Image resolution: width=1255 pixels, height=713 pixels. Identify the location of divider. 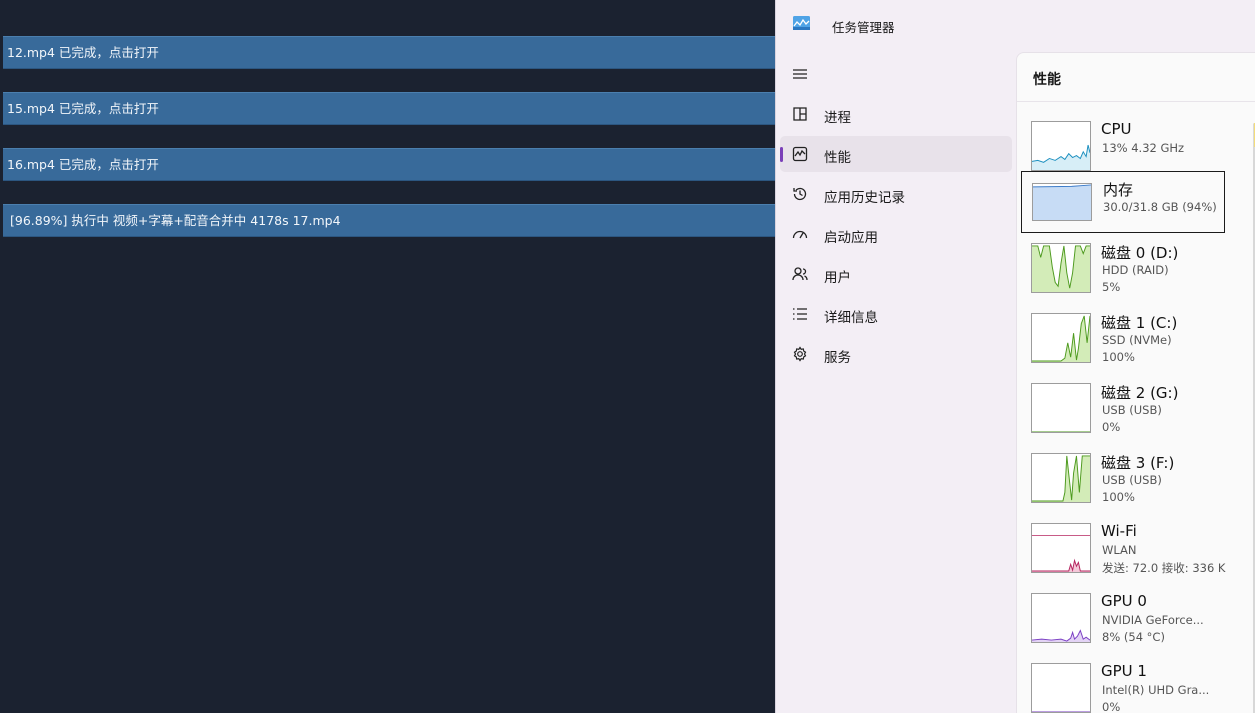
(1136, 101).